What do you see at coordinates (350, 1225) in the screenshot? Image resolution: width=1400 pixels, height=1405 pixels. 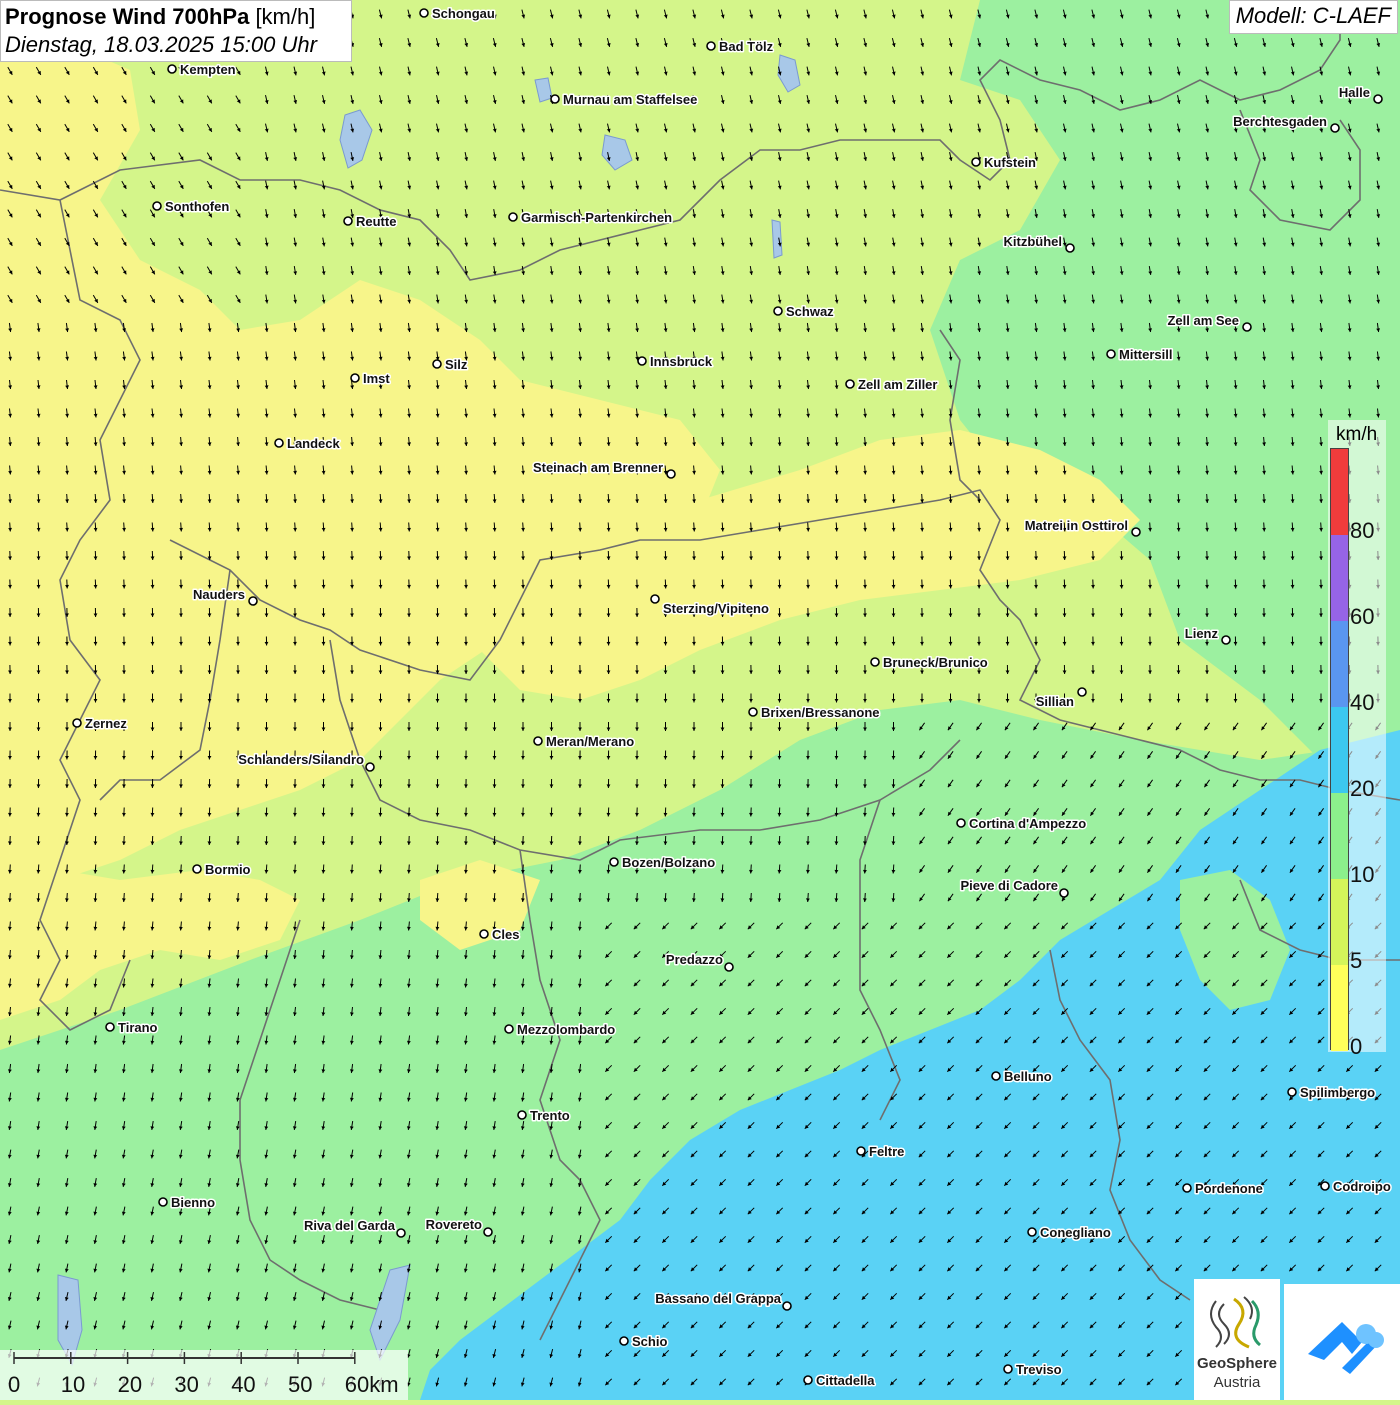 I see `city-label: Riva del Garda` at bounding box center [350, 1225].